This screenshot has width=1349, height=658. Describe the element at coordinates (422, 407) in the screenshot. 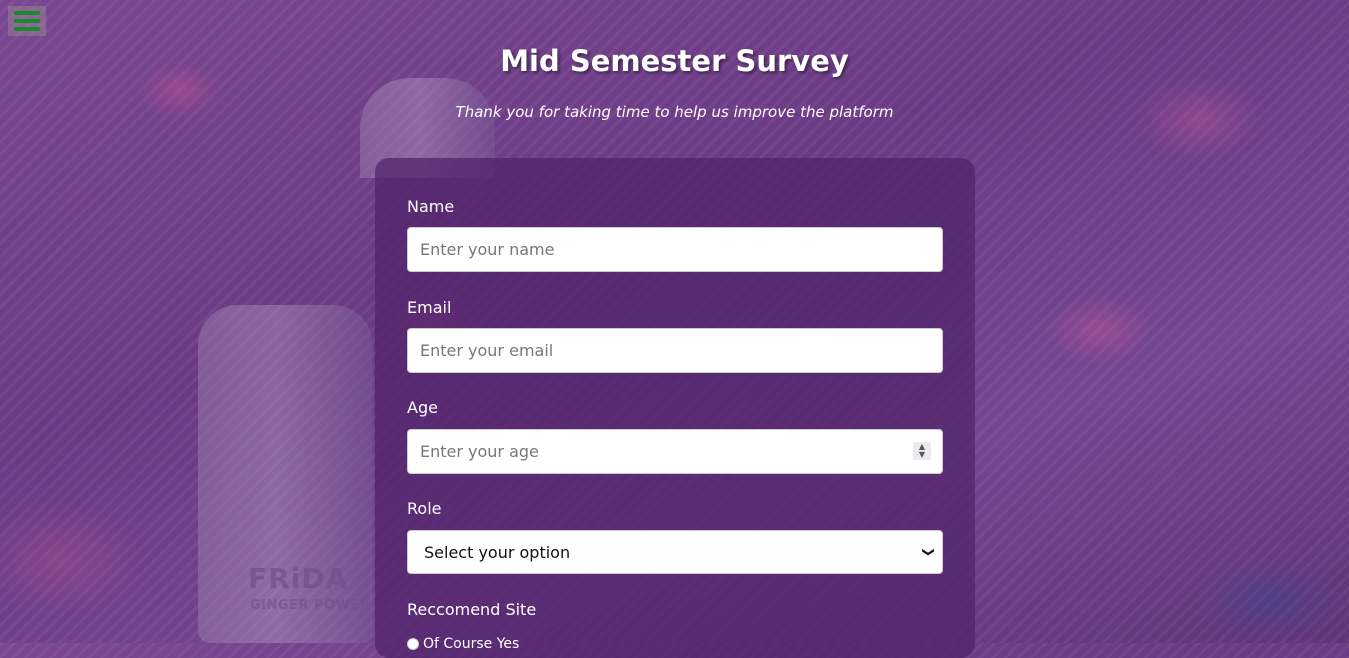

I see `age-label: Age` at that location.